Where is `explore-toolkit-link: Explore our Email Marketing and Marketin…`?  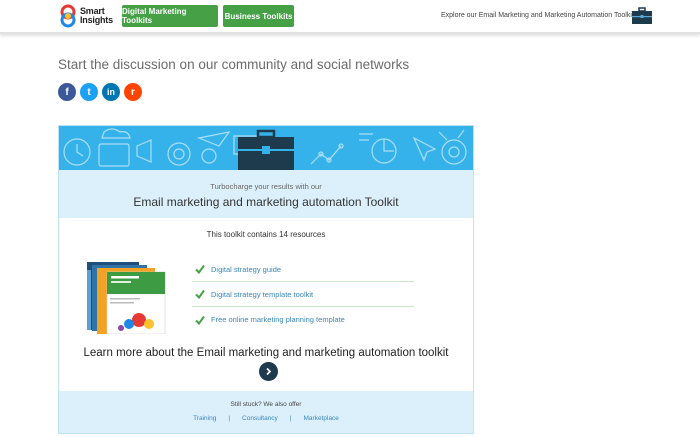 explore-toolkit-link: Explore our Email Marketing and Marketin… is located at coordinates (537, 15).